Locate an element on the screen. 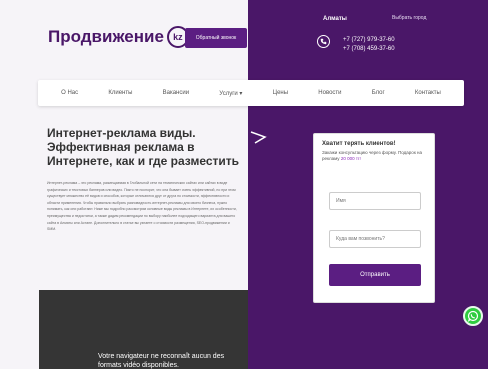  city-label: Алматы is located at coordinates (335, 19).